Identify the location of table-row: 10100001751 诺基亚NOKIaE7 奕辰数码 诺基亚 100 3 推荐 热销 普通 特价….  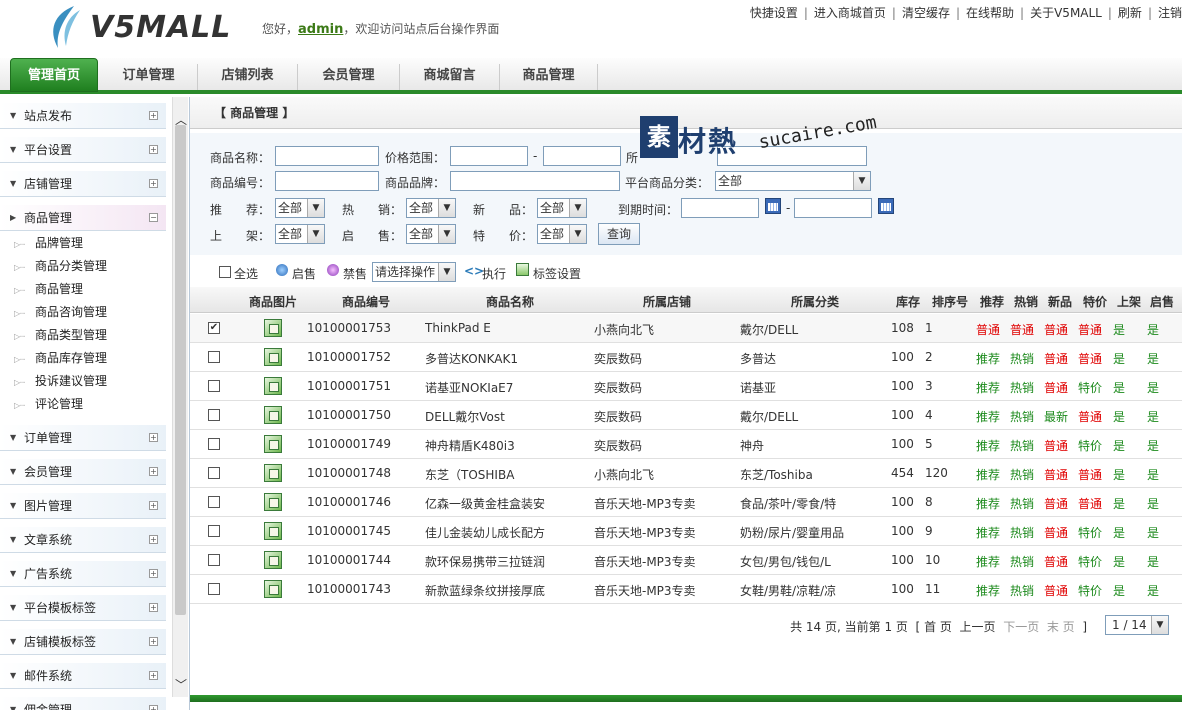
(686, 386).